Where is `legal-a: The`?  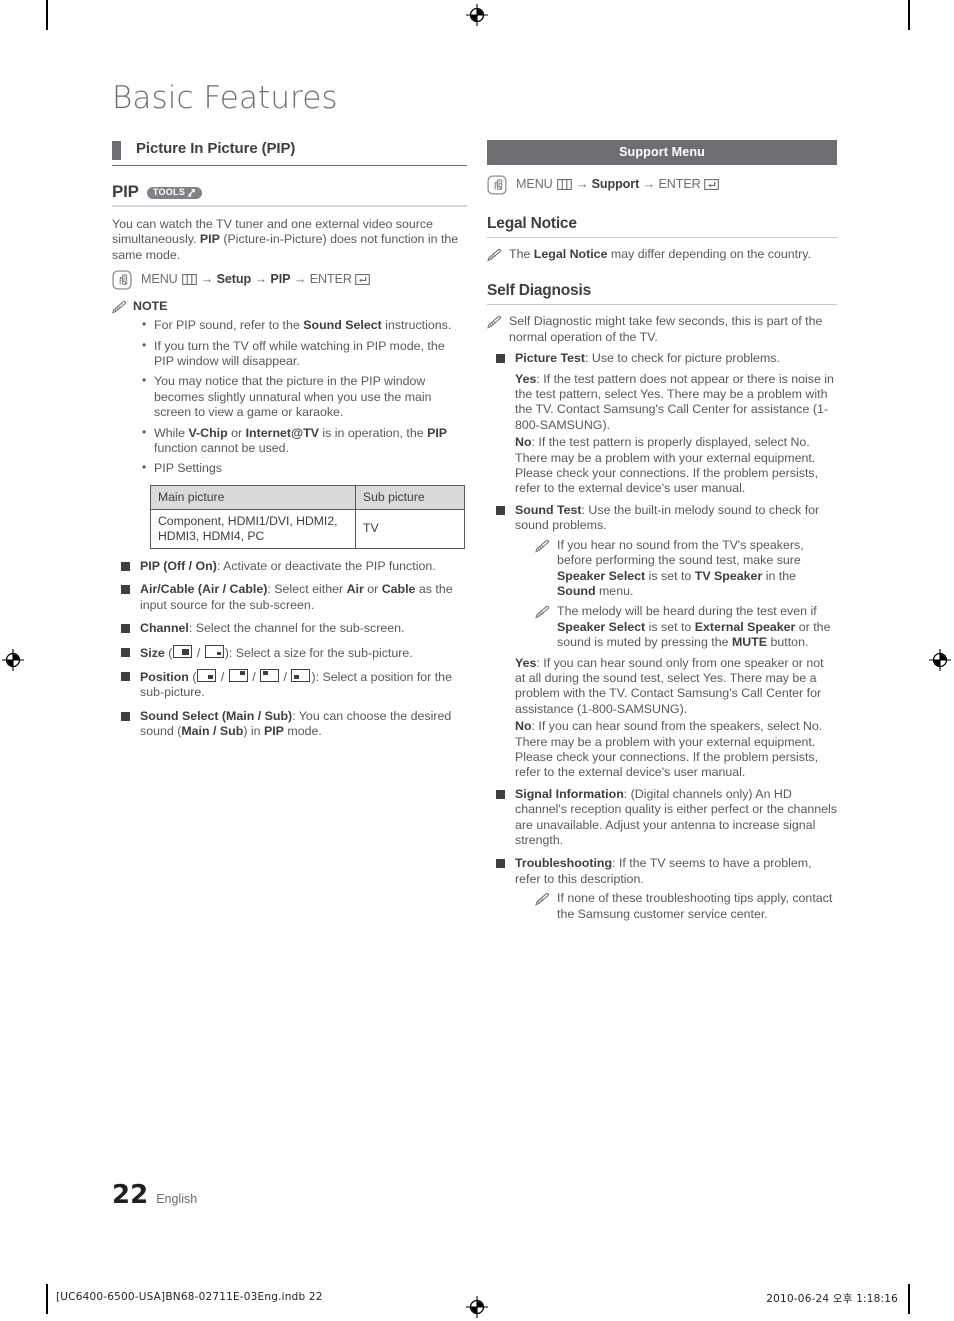 legal-a: The is located at coordinates (521, 254).